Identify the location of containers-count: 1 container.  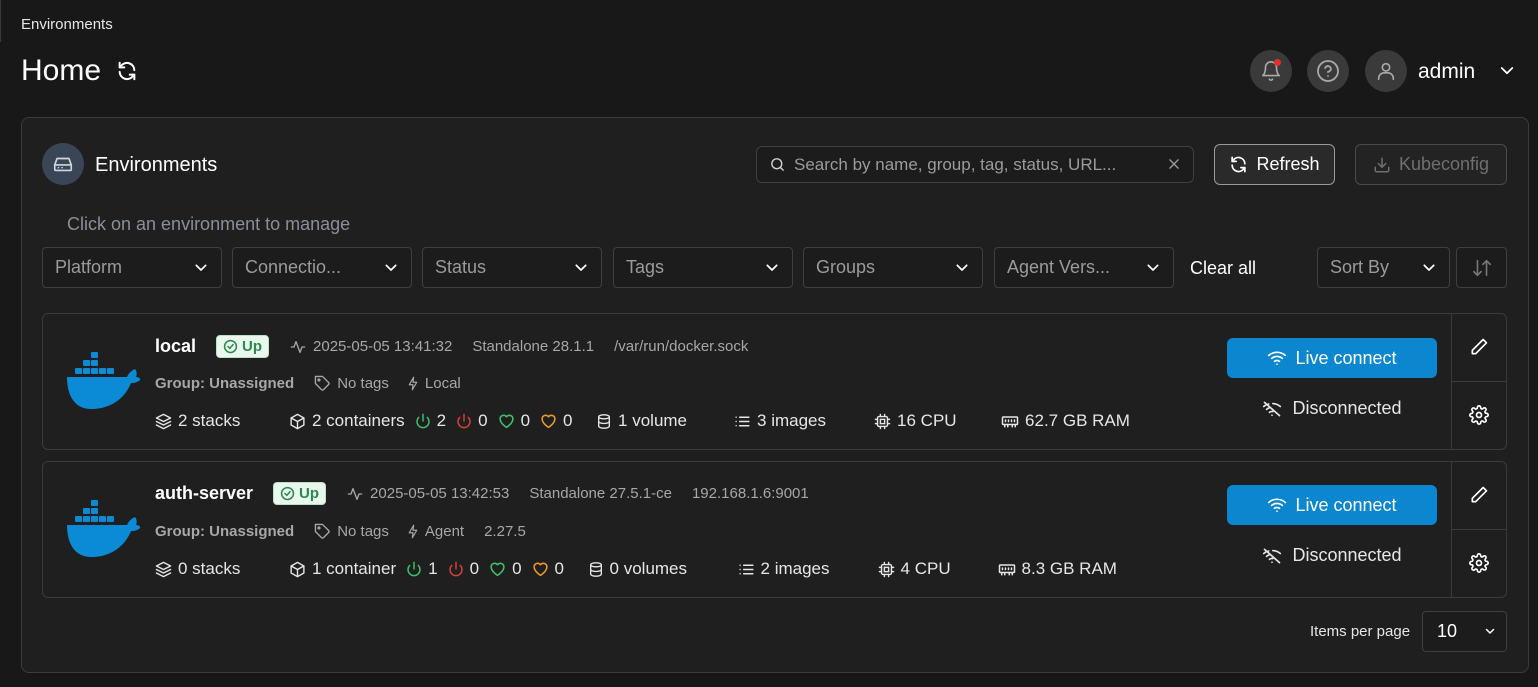
(342, 569).